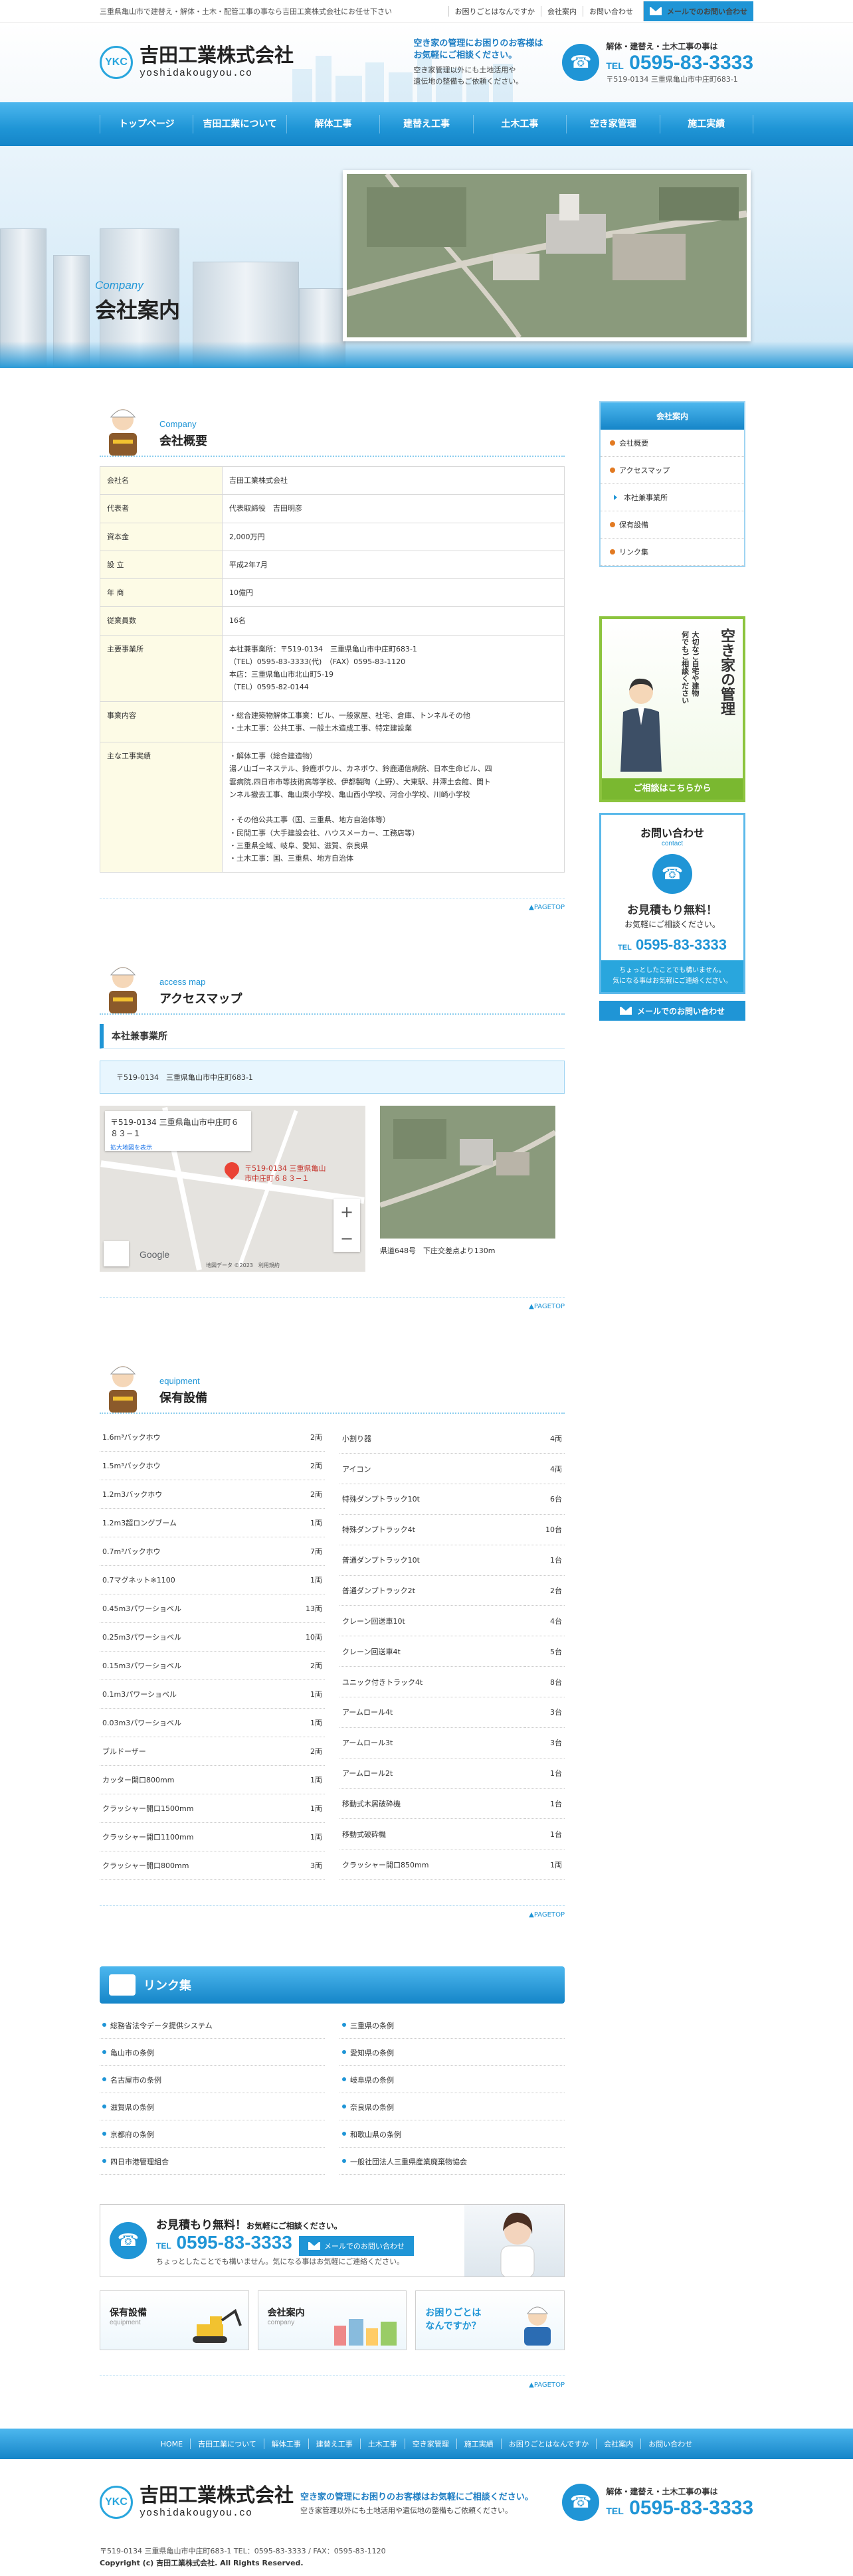  I want to click on top-mail-button: メールでのお問い合わせ, so click(698, 11).